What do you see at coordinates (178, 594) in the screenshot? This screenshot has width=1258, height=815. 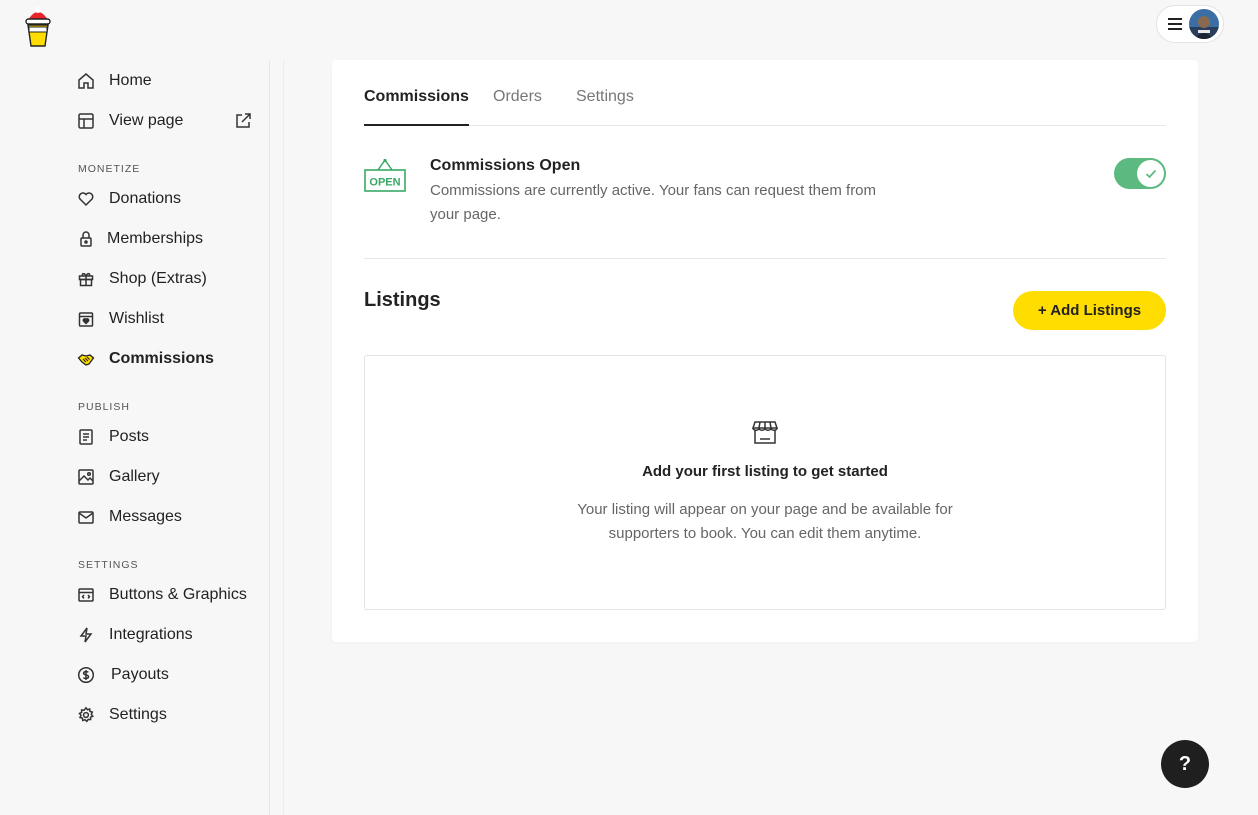 I see `sidebar-item-label: Buttons & Graphics` at bounding box center [178, 594].